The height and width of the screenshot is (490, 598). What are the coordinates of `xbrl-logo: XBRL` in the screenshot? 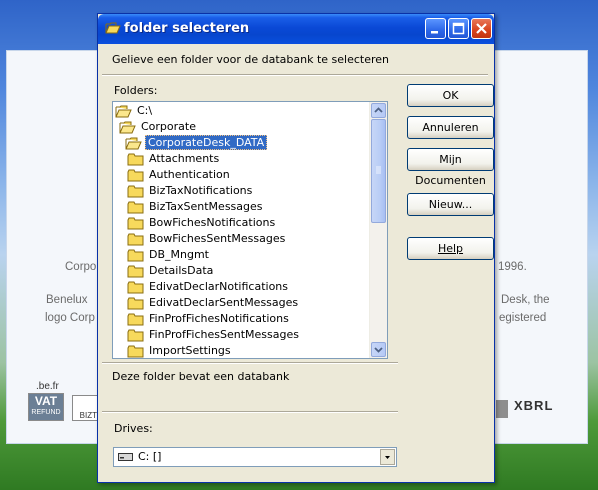 It's located at (534, 405).